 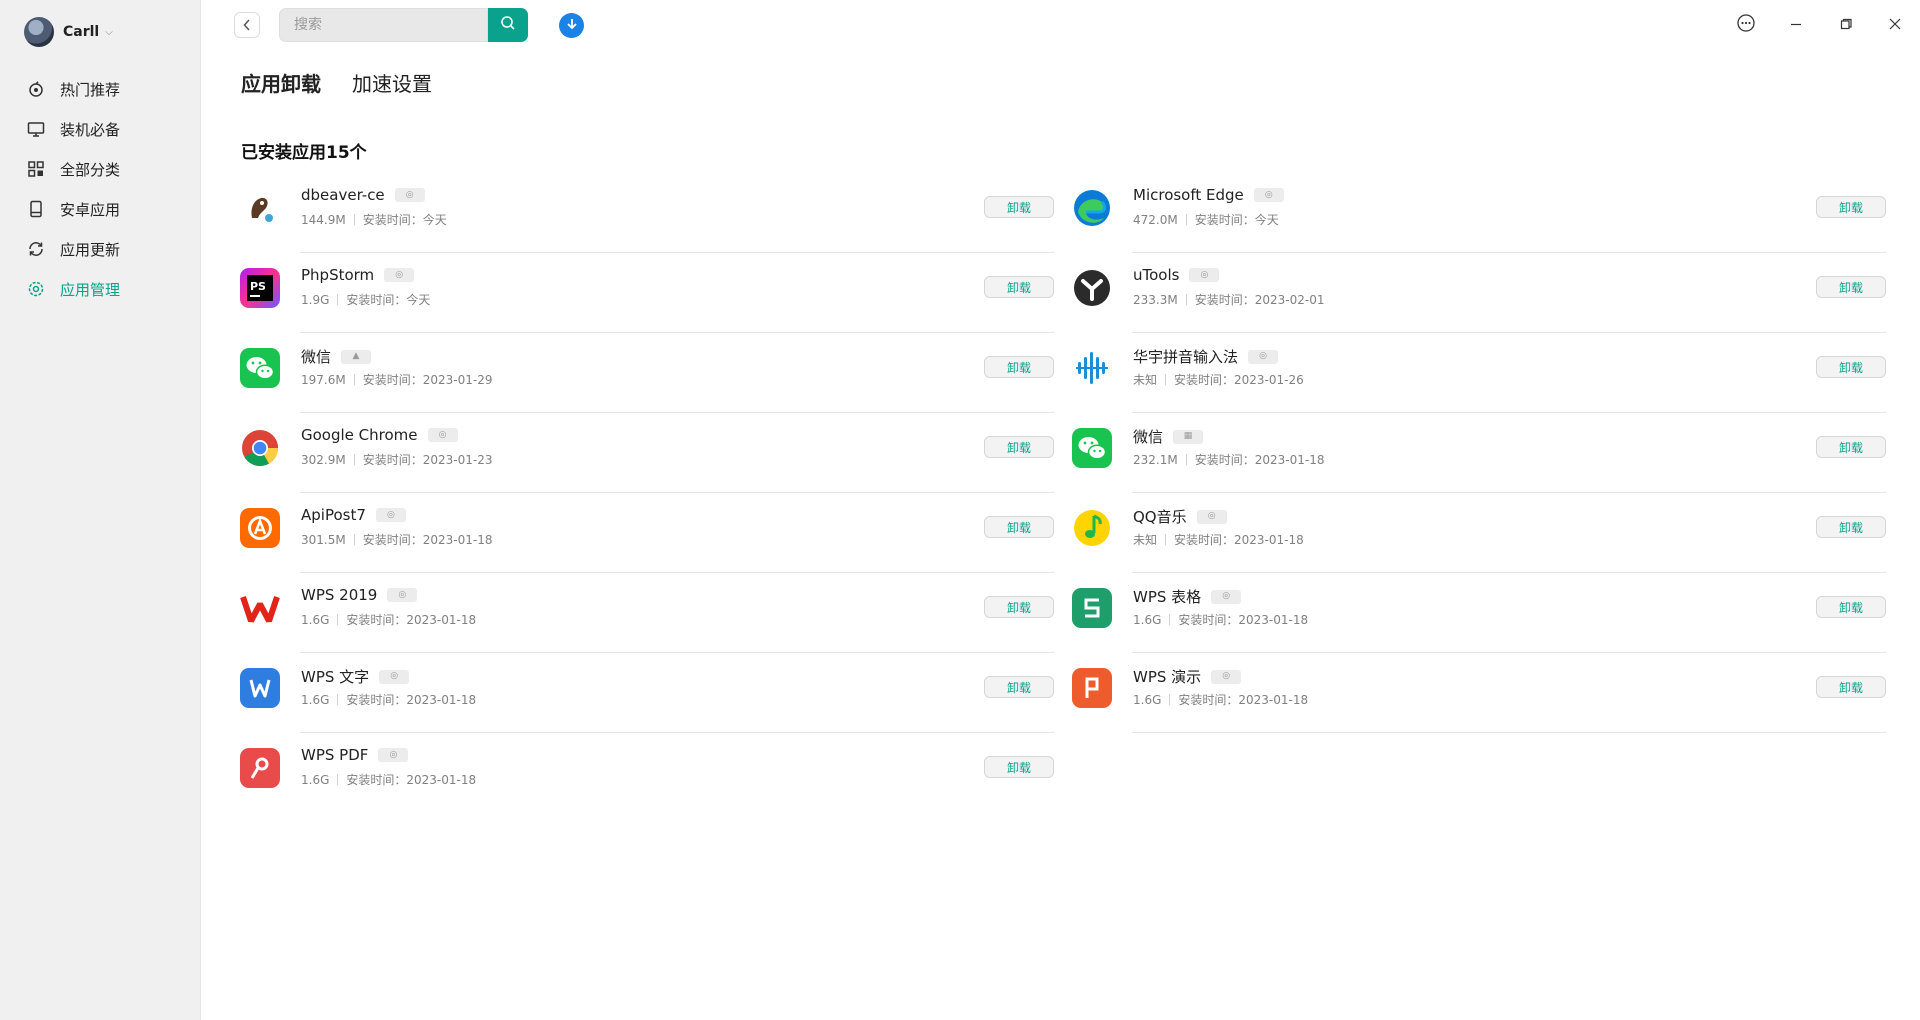 I want to click on app-list-item: WPS 2019 ◎ 1.6G 安装时间：2023-01-18 卸载, so click(x=646, y=613).